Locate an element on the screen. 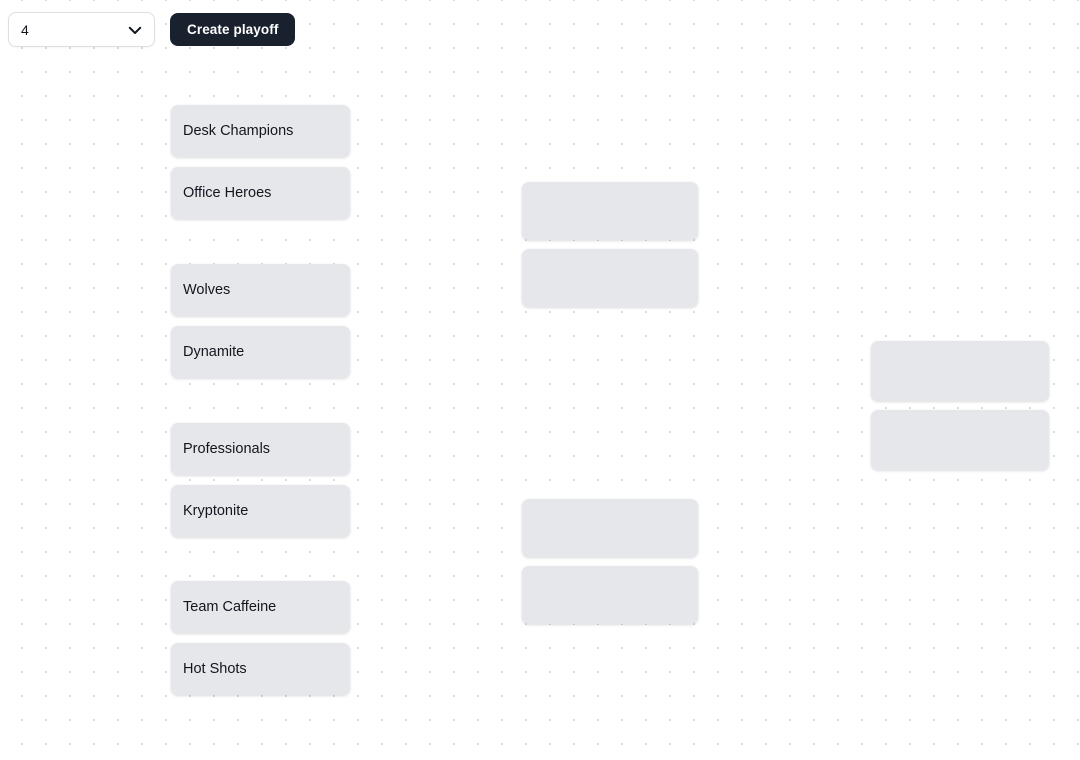 Image resolution: width=1080 pixels, height=760 pixels. team-name: Dynamite is located at coordinates (214, 351).